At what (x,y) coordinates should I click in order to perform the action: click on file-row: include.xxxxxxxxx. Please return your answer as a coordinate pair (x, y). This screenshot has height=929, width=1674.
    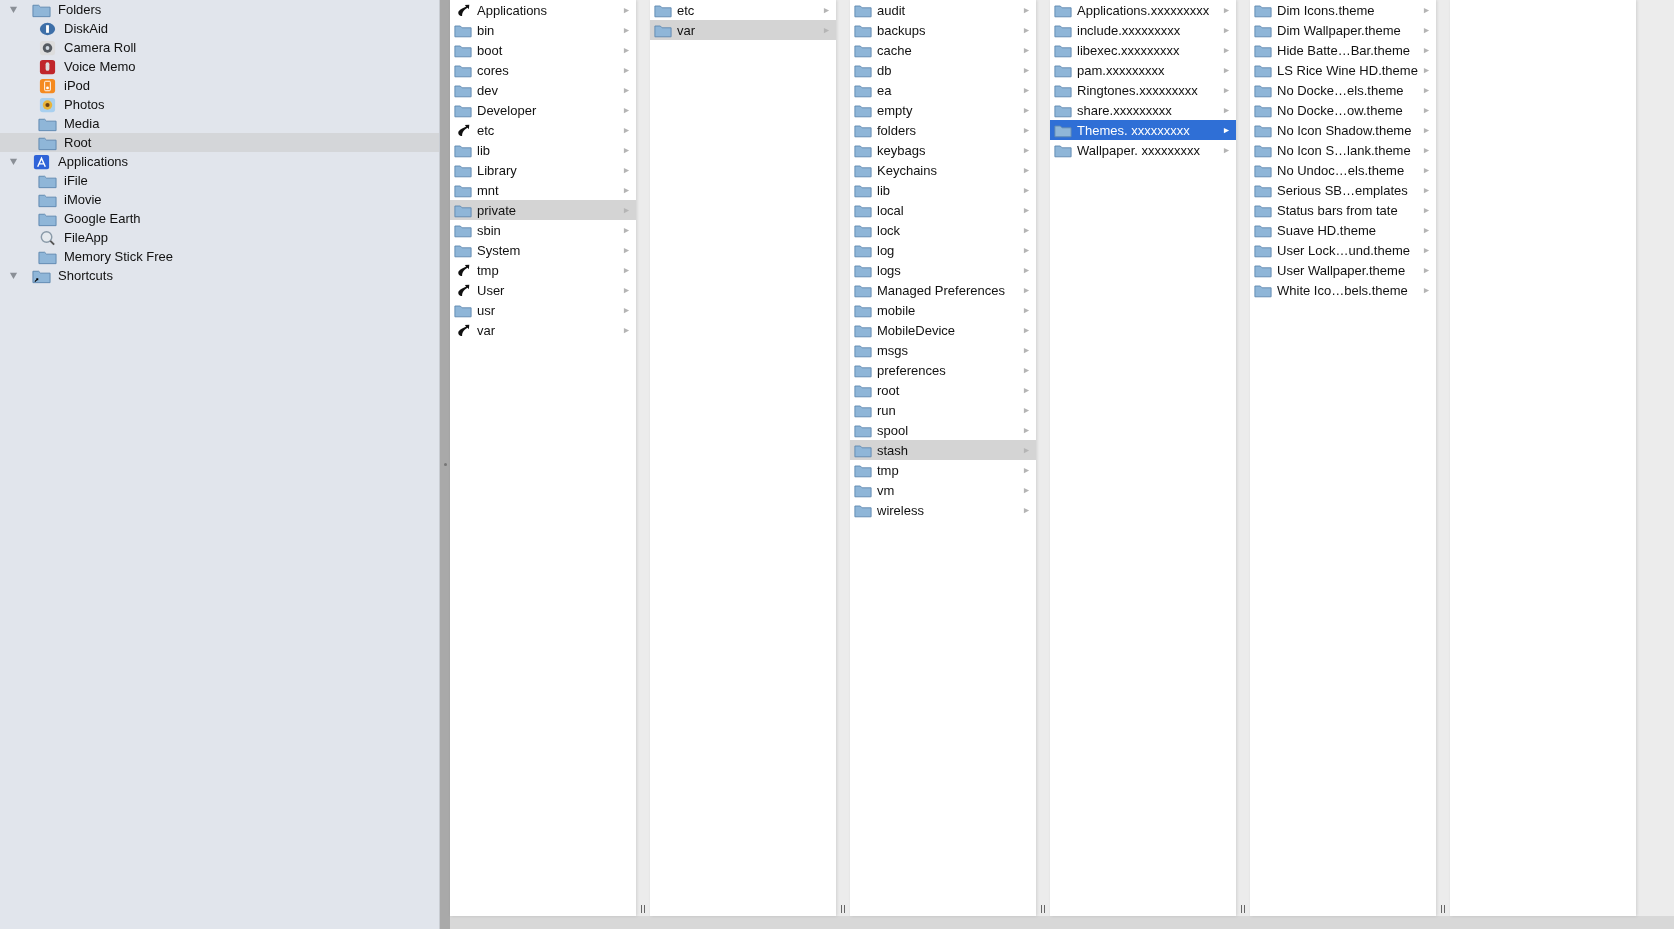
    Looking at the image, I should click on (1143, 30).